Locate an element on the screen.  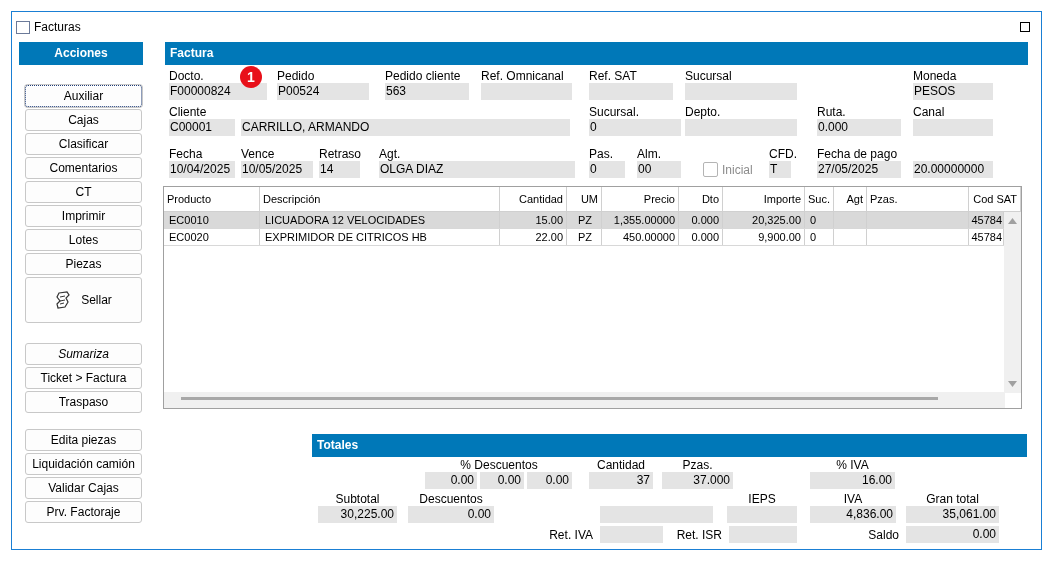
column-header: Dto is located at coordinates (701, 199).